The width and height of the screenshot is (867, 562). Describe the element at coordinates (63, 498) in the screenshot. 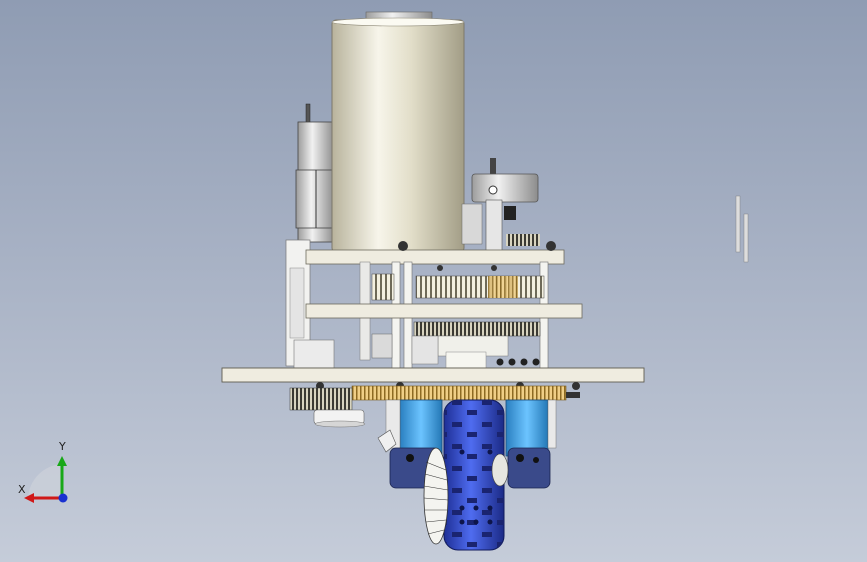

I see `z-axis-dot` at that location.